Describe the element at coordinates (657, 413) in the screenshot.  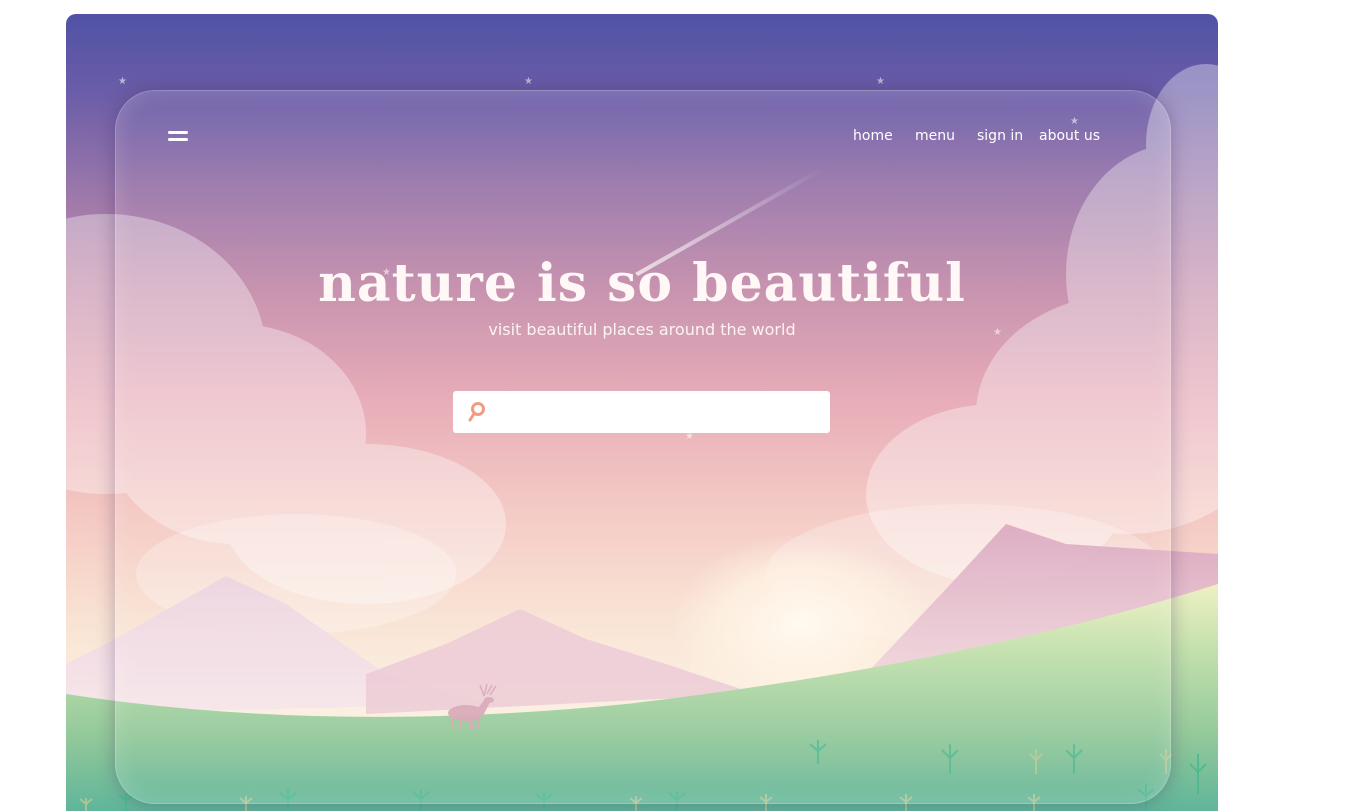
I see `search-input` at that location.